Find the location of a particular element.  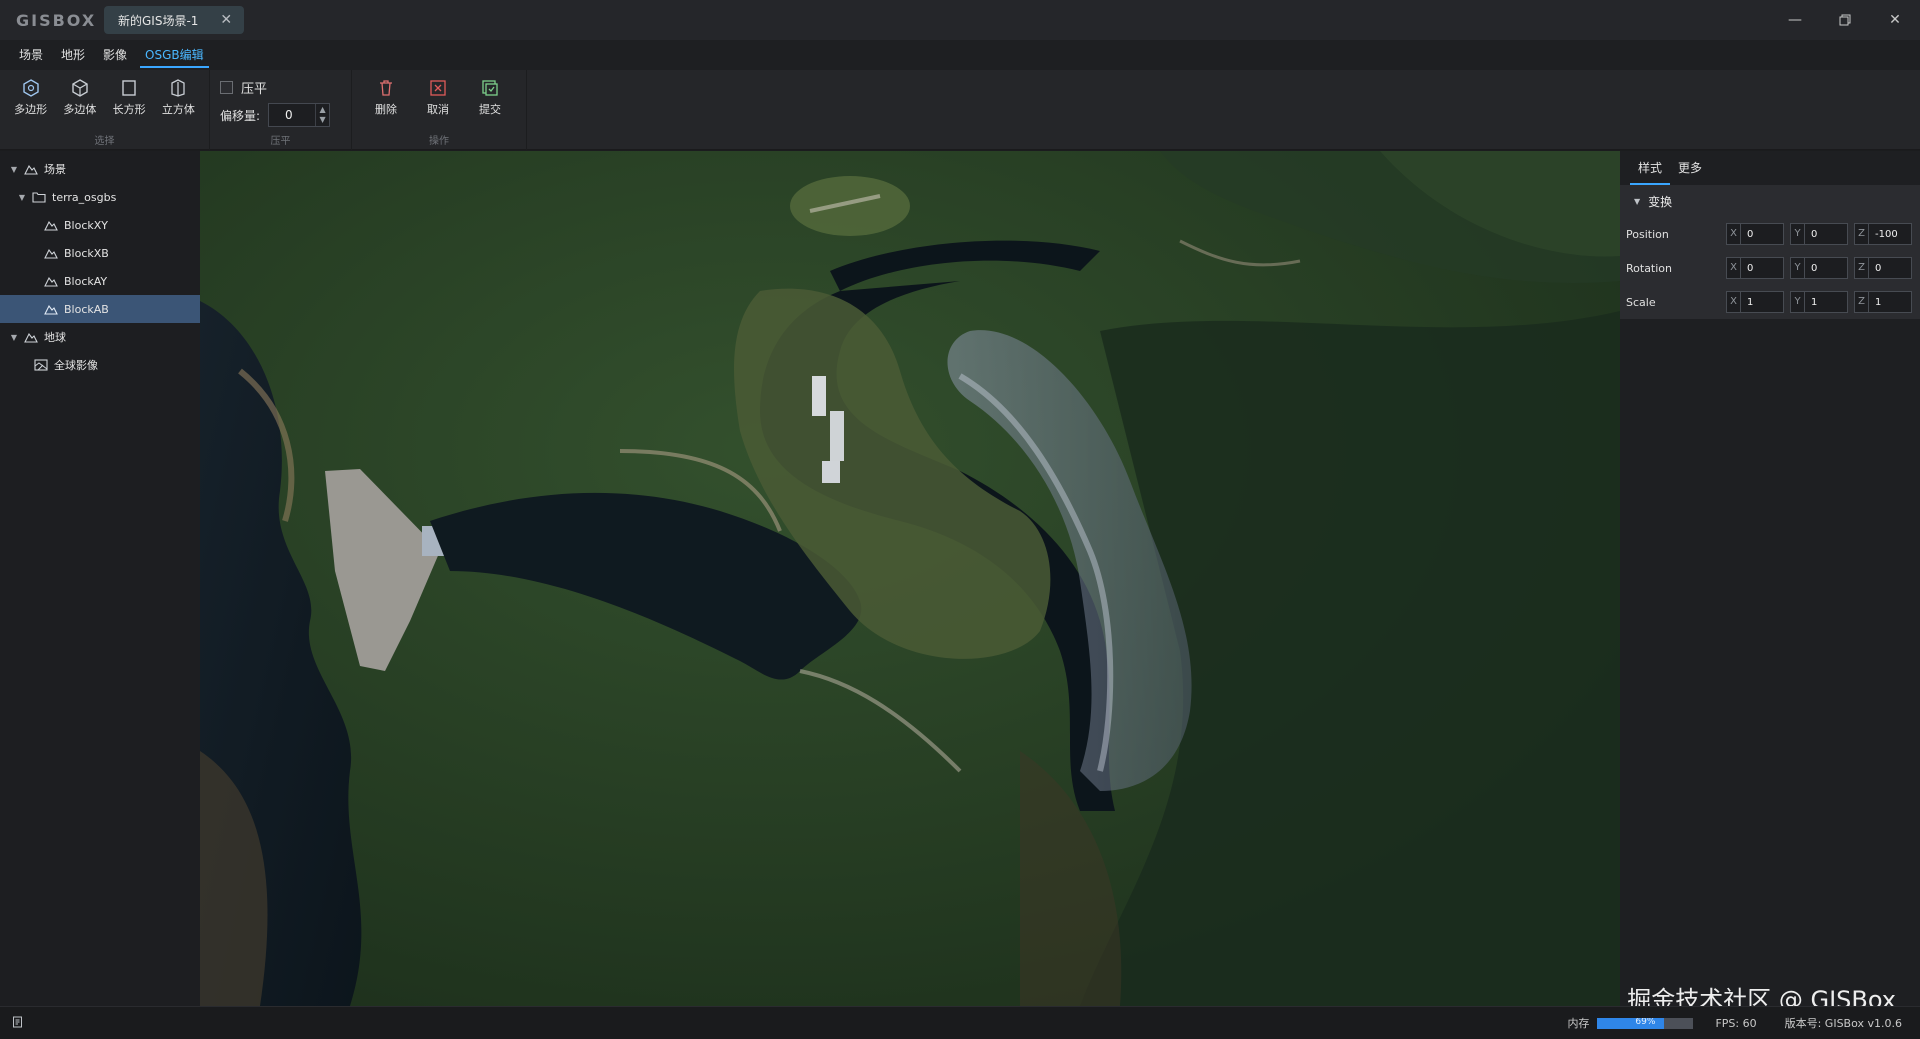

status-bar: 内存 69% FPS: 60 版本号: GISBox v1.0.6 is located at coordinates (960, 1022).